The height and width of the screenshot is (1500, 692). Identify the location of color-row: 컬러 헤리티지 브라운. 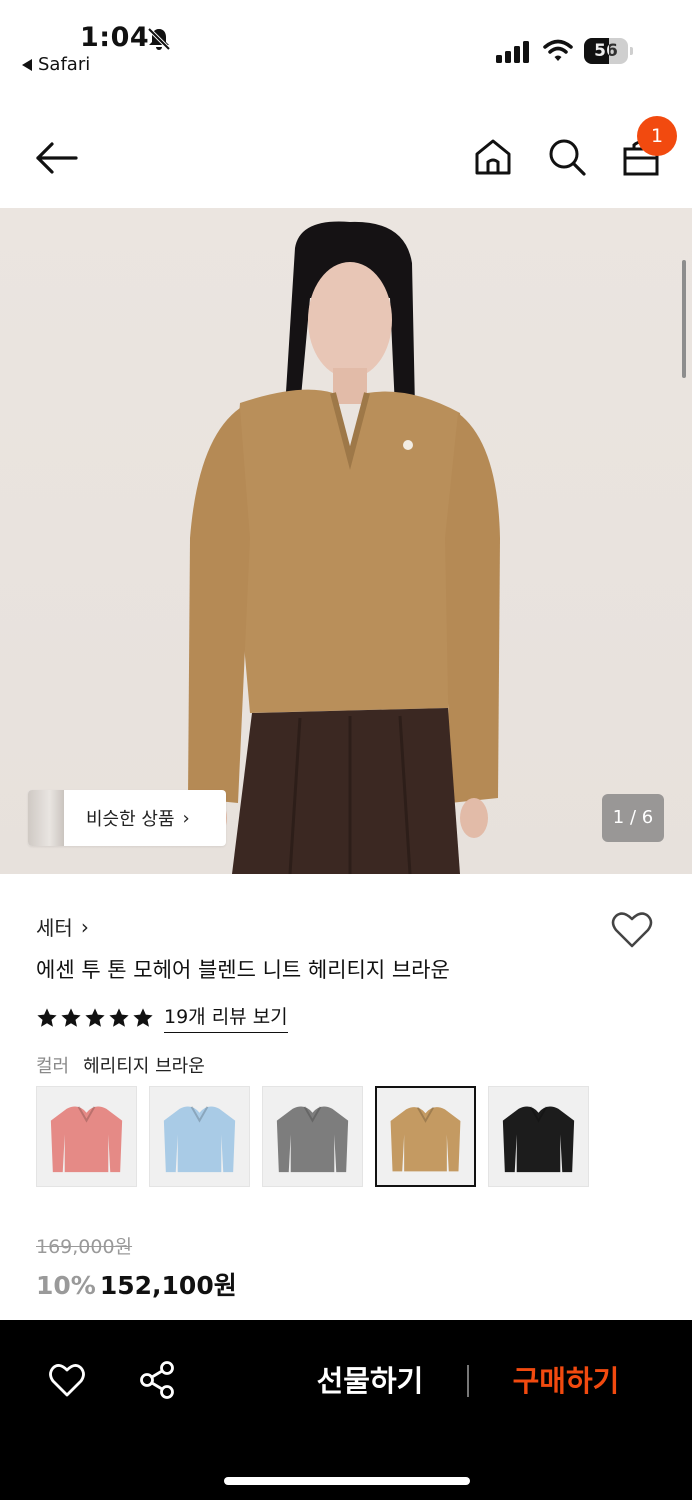
(120, 1065).